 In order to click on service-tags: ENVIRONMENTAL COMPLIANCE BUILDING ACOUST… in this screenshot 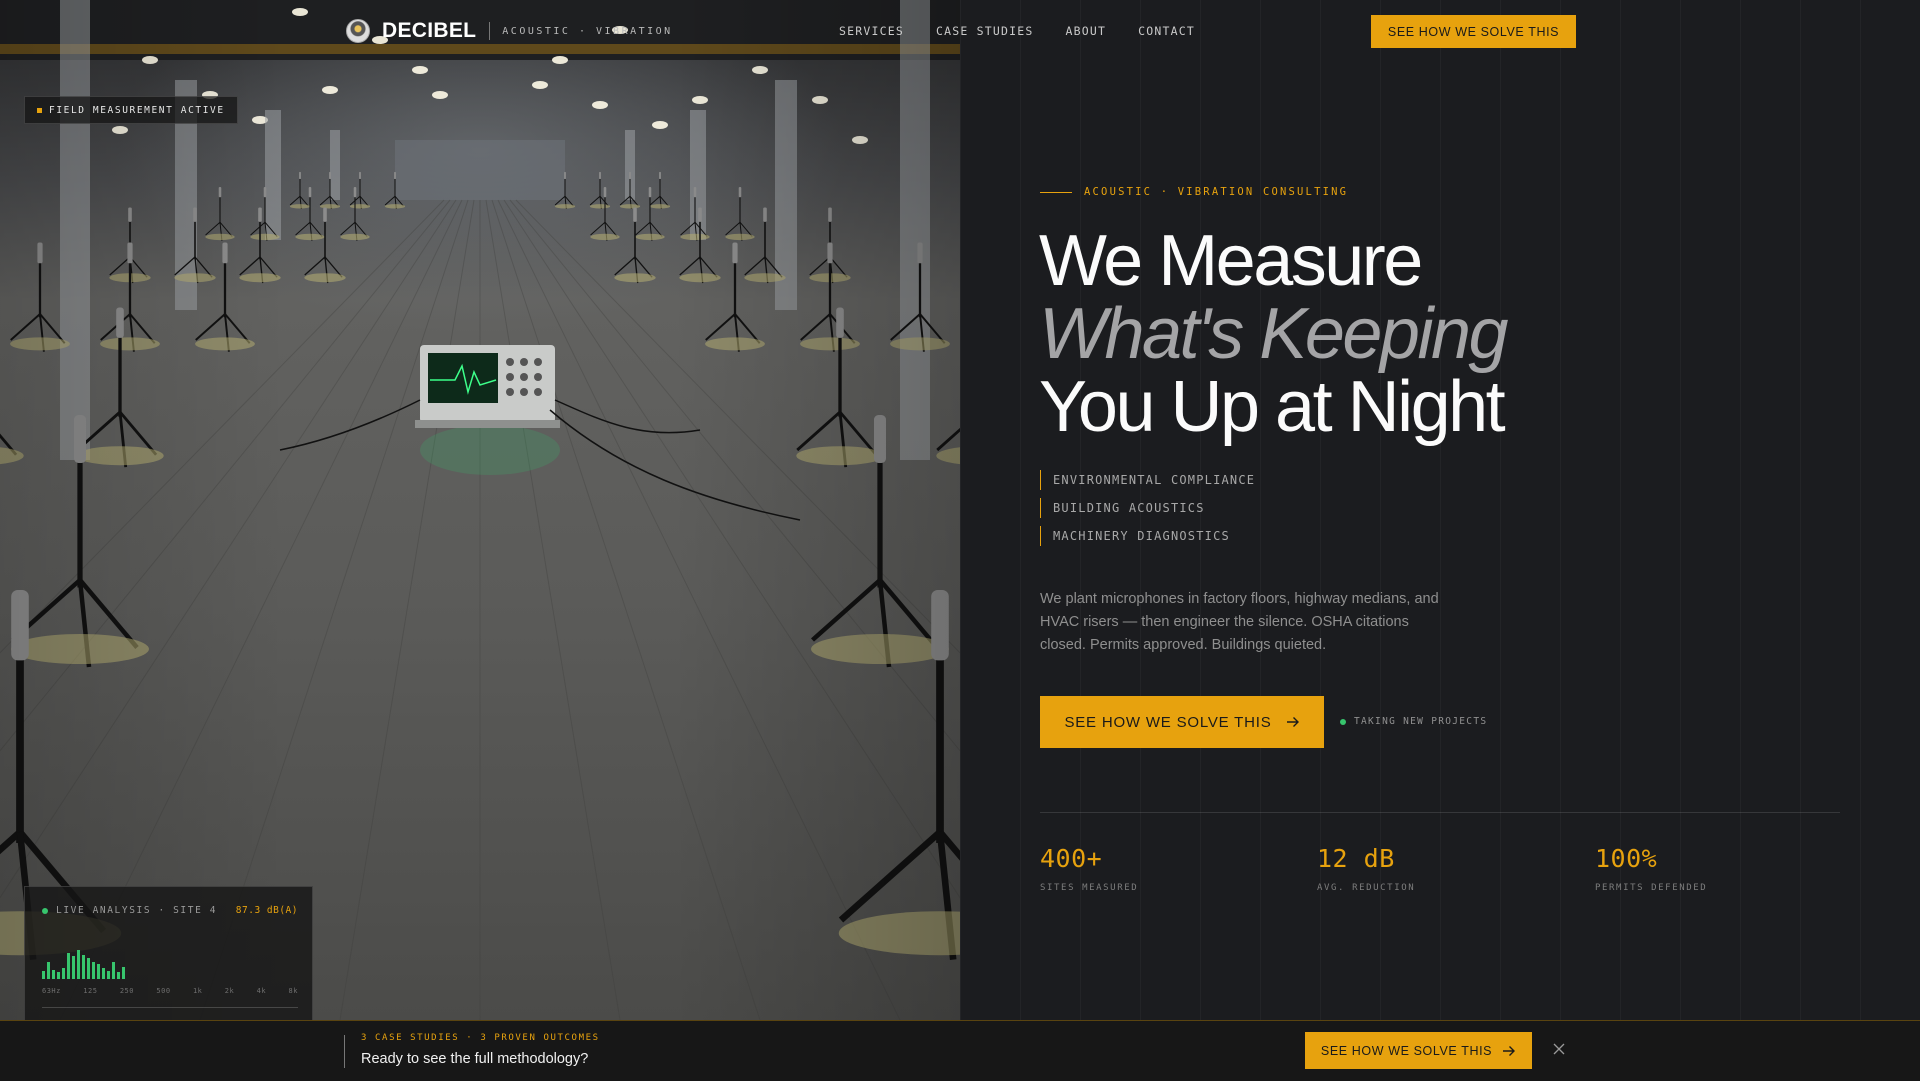, I will do `click(1147, 512)`.